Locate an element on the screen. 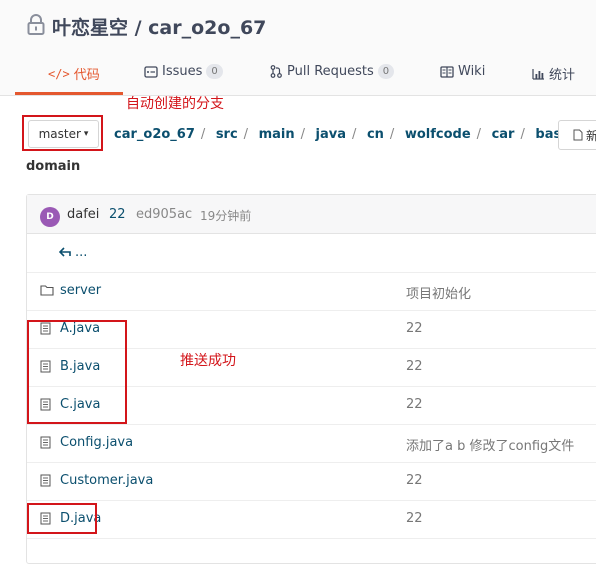 This screenshot has width=596, height=564. file-name: server is located at coordinates (80, 290).